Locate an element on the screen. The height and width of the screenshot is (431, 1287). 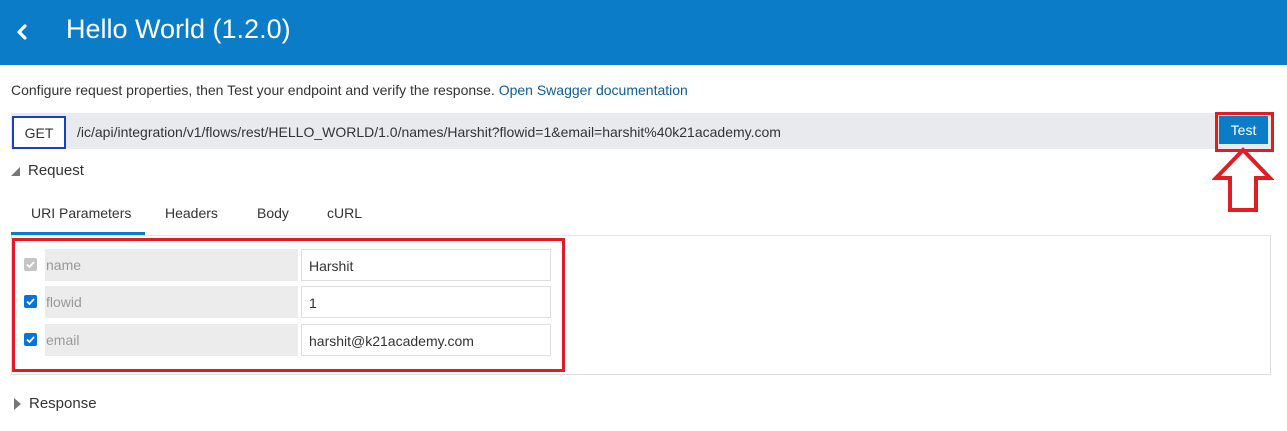
page-title: Hello World (1.2.0) is located at coordinates (178, 29).